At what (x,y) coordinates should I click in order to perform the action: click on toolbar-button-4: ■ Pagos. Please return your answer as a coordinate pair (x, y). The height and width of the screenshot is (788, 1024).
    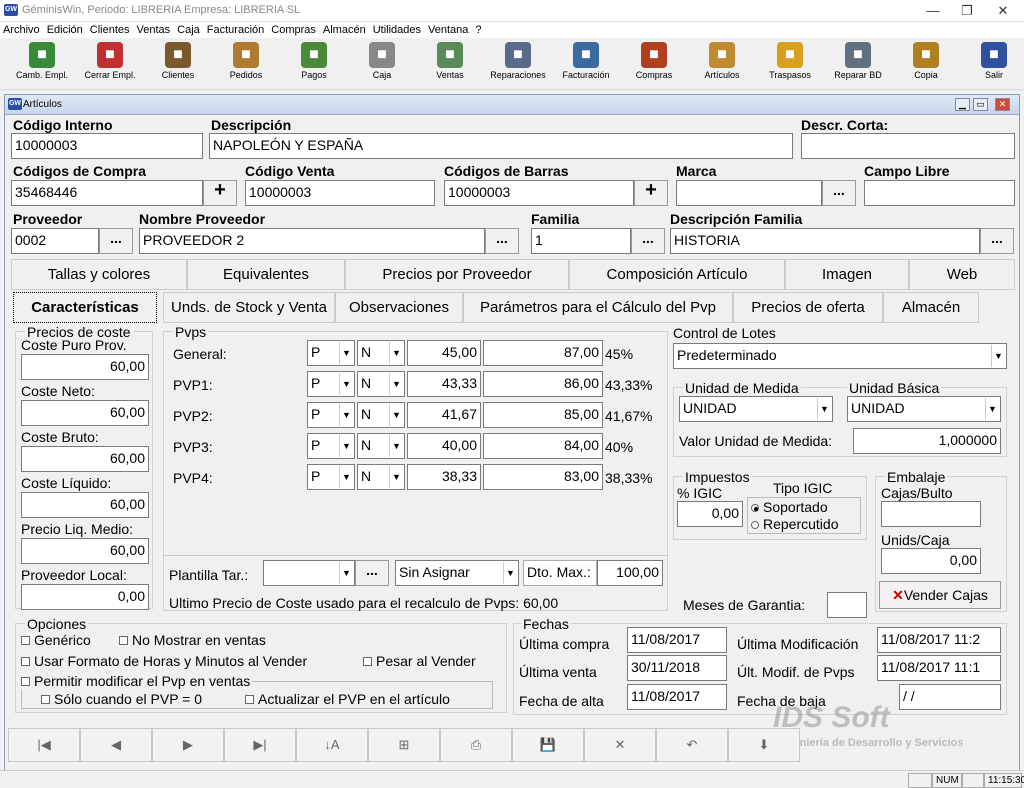
    Looking at the image, I should click on (314, 64).